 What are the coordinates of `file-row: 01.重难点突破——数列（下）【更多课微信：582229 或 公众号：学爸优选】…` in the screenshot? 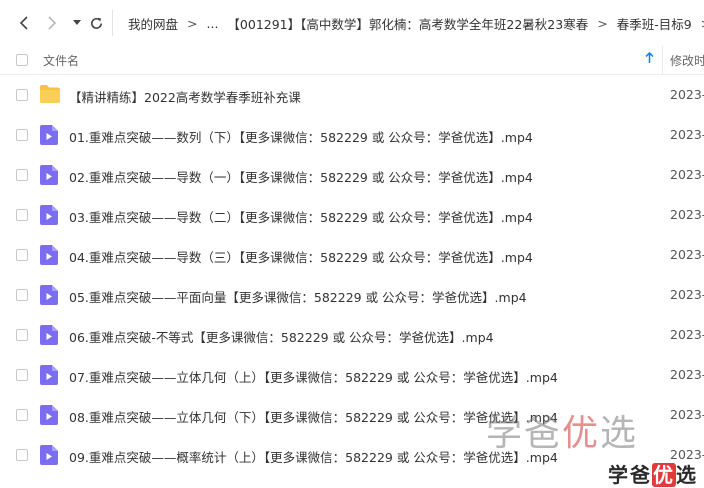 It's located at (352, 135).